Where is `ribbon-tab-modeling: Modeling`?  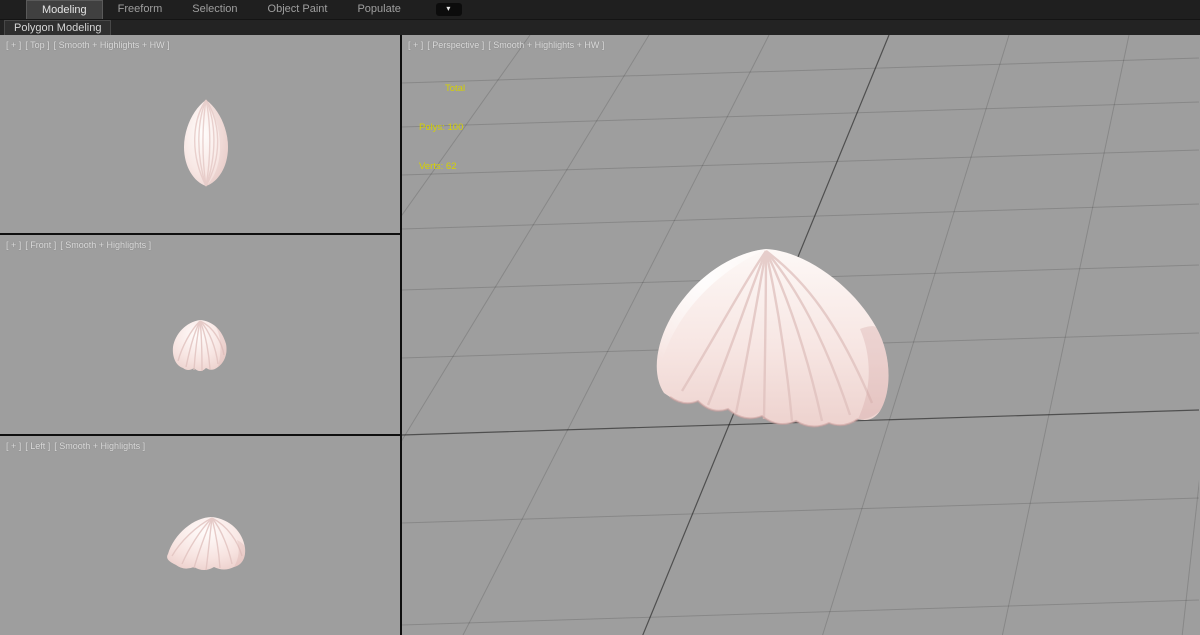 ribbon-tab-modeling: Modeling is located at coordinates (64, 9).